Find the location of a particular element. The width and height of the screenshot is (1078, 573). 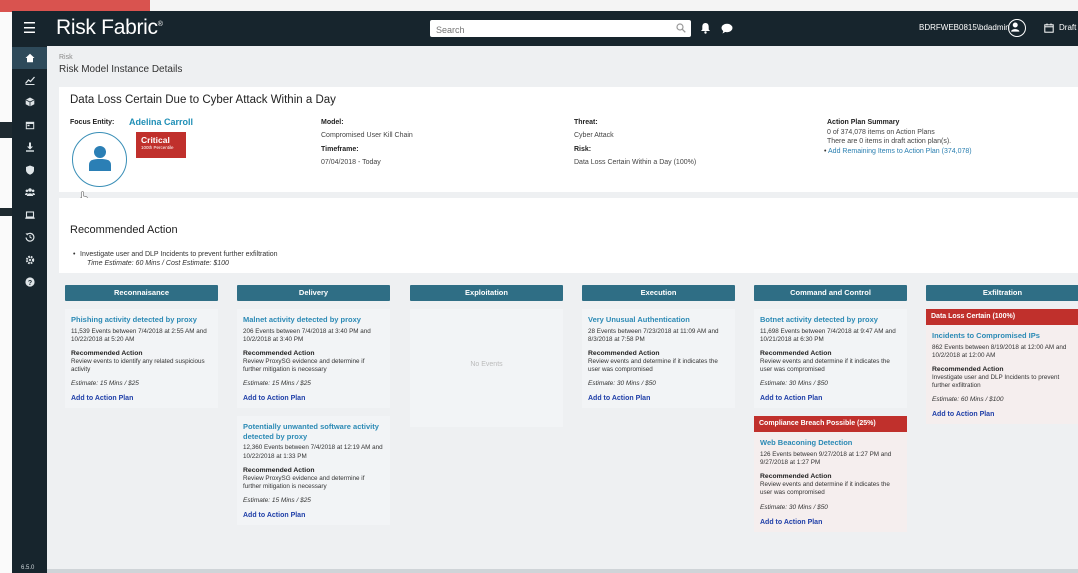

sidebar-item-analytics is located at coordinates (29, 80).